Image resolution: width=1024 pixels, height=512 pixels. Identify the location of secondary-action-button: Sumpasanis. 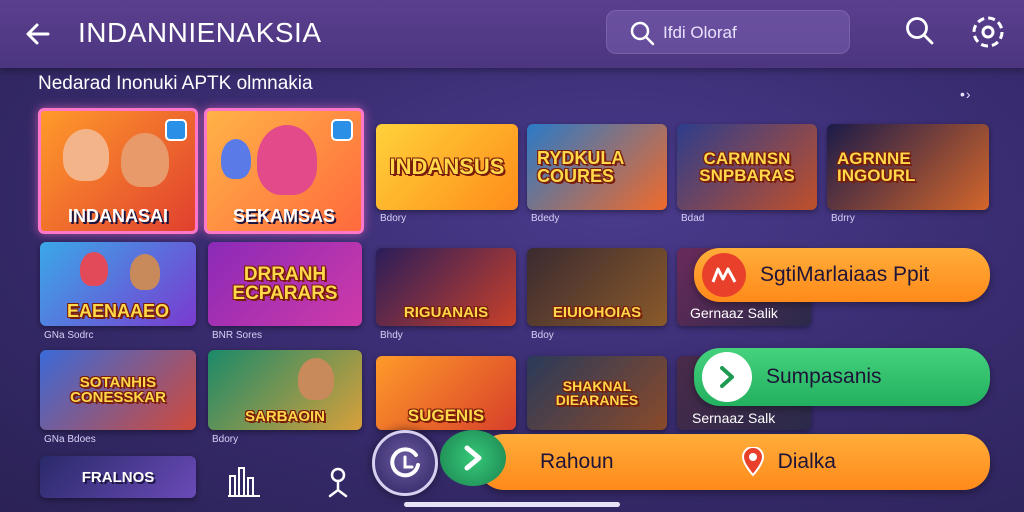
(842, 377).